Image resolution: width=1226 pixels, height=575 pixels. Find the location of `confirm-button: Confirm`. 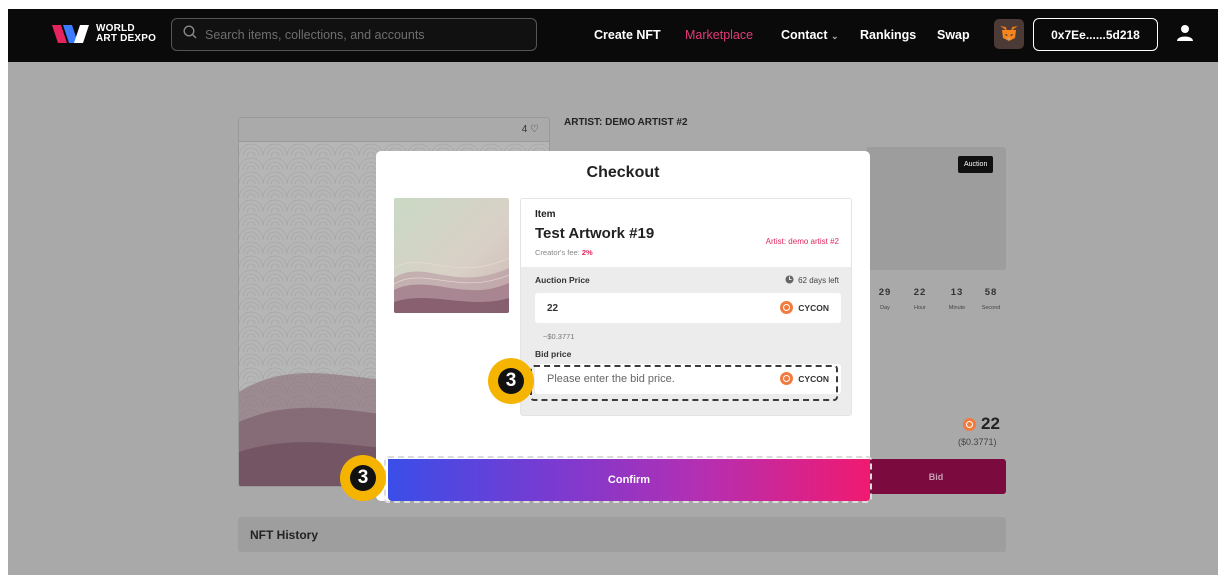

confirm-button: Confirm is located at coordinates (629, 480).